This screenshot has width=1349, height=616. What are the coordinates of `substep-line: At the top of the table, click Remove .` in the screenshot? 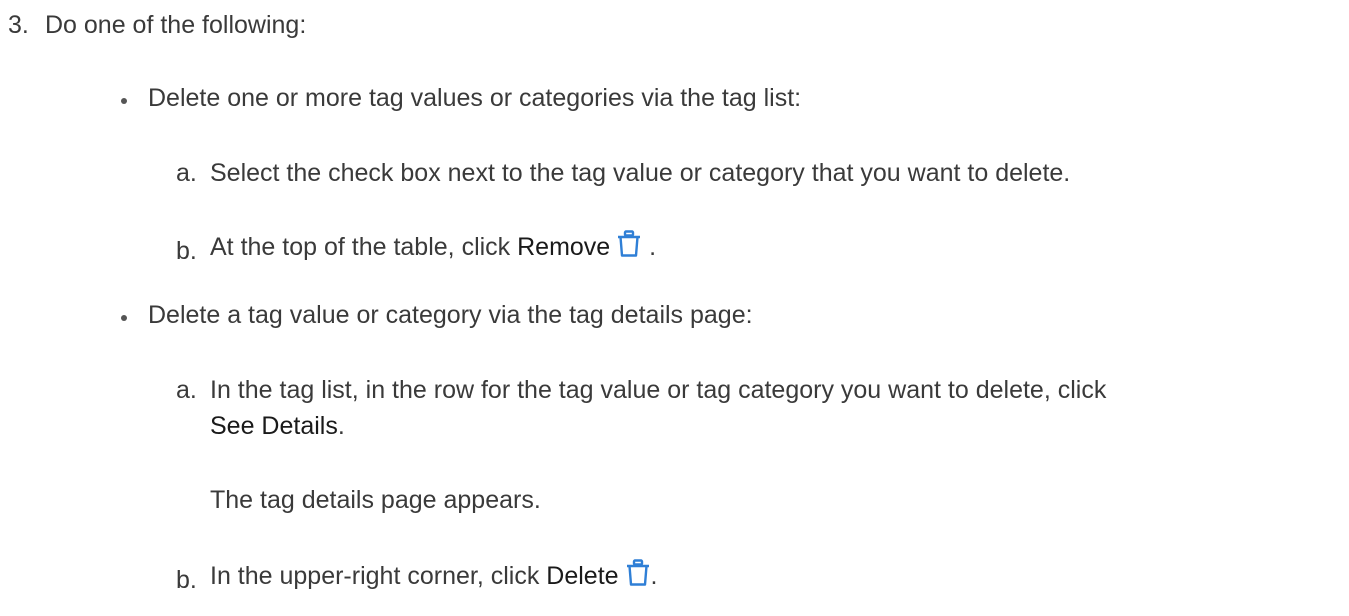 It's located at (433, 246).